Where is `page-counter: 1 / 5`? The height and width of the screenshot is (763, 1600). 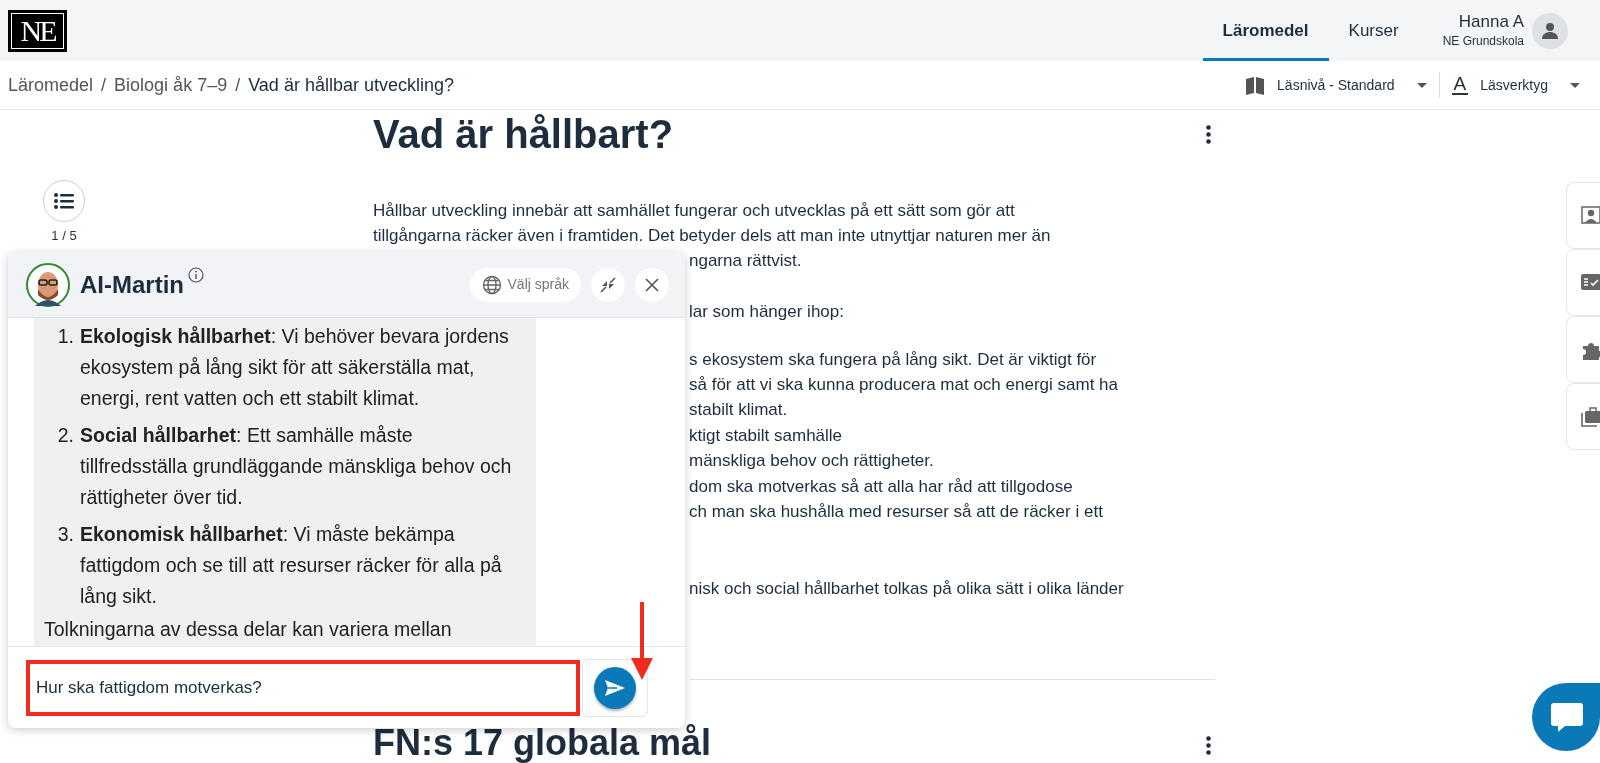
page-counter: 1 / 5 is located at coordinates (64, 236).